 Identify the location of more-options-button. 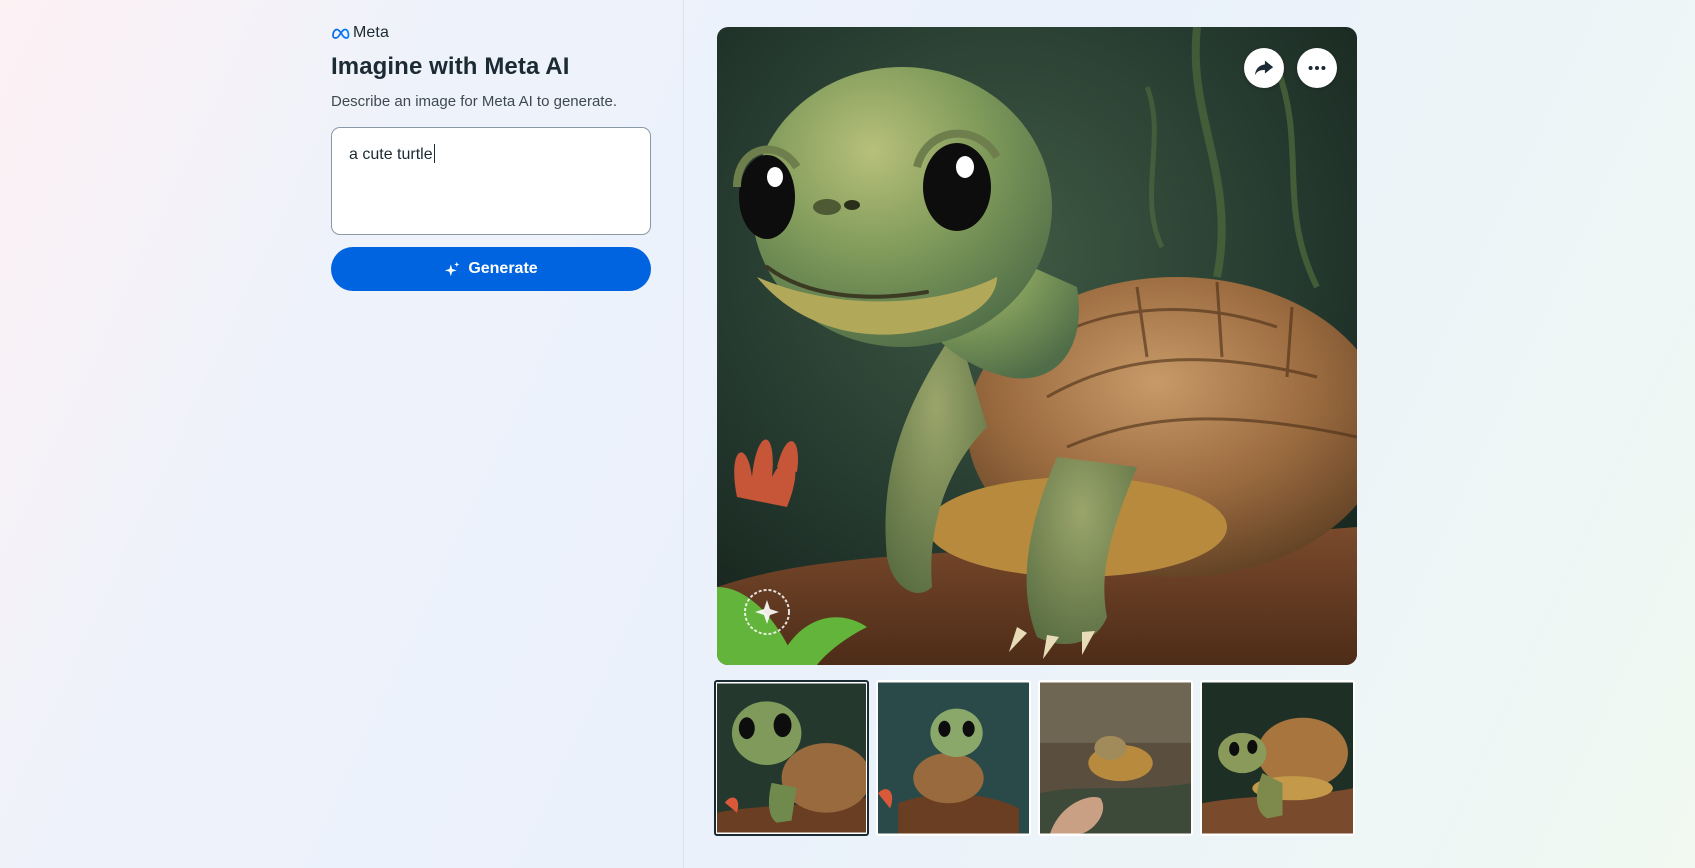
(1317, 68).